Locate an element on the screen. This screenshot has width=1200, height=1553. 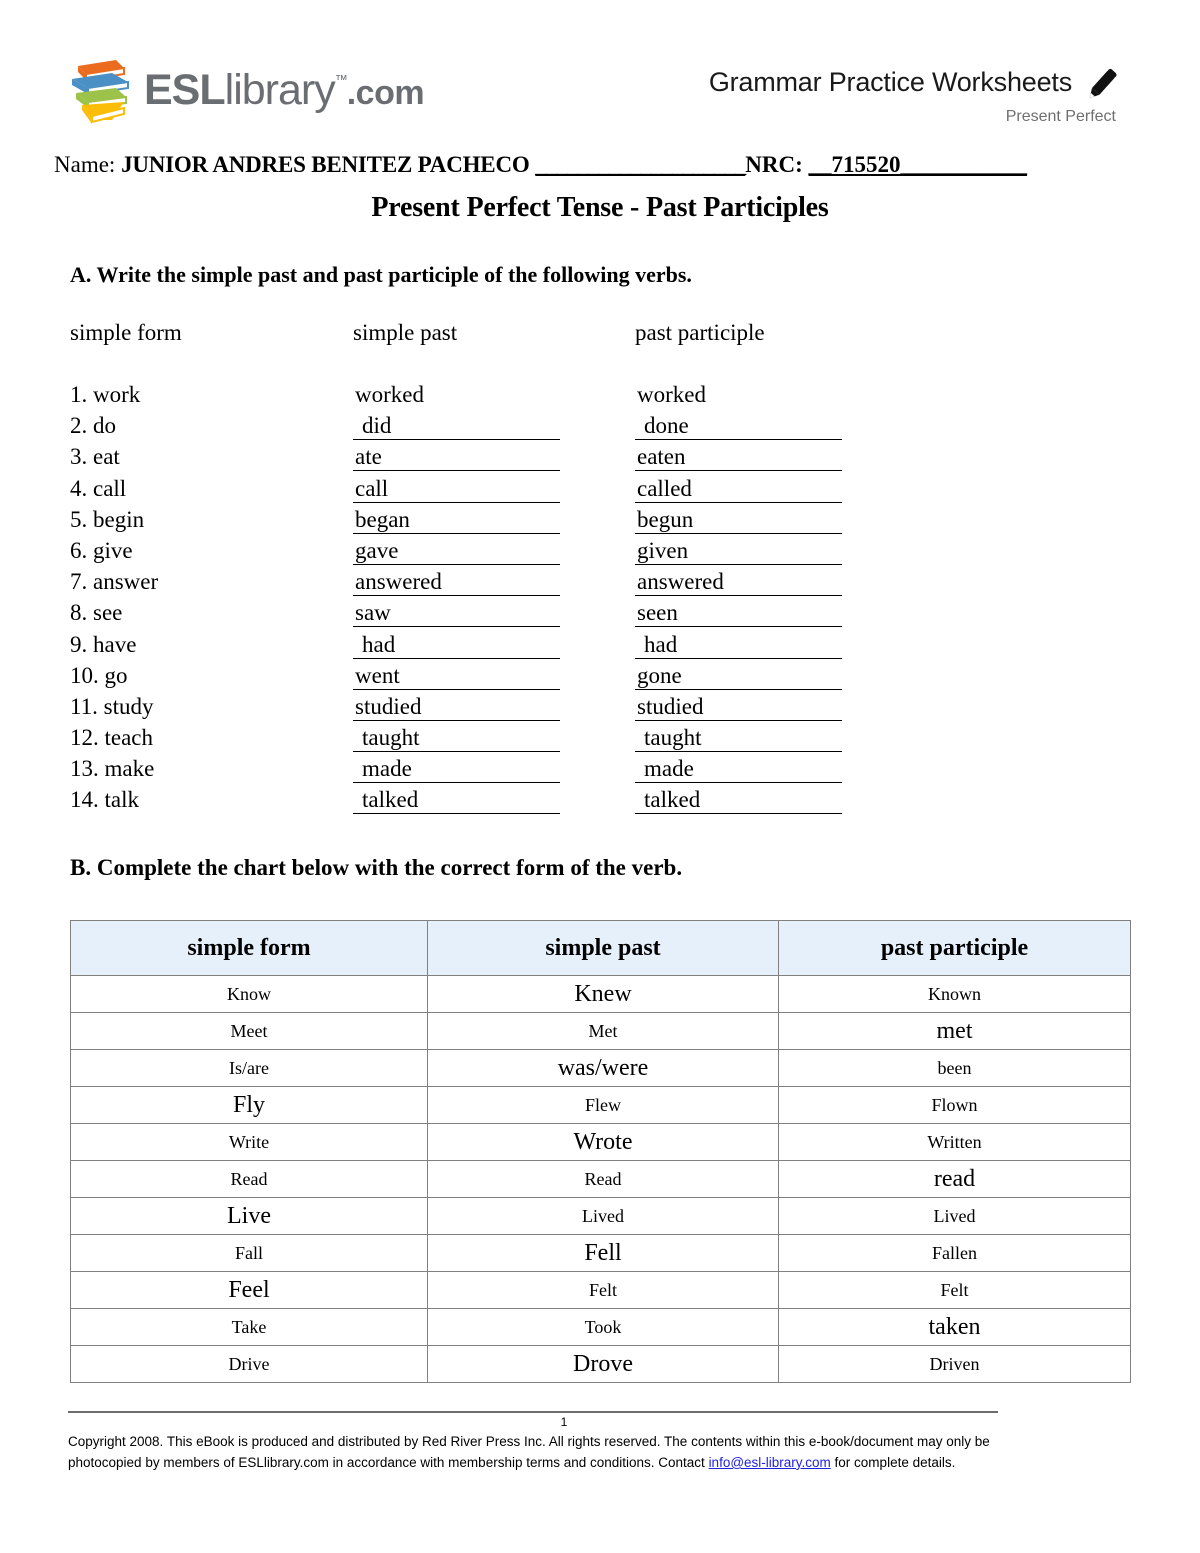
chart-cell-simple-form: Know is located at coordinates (249, 994).